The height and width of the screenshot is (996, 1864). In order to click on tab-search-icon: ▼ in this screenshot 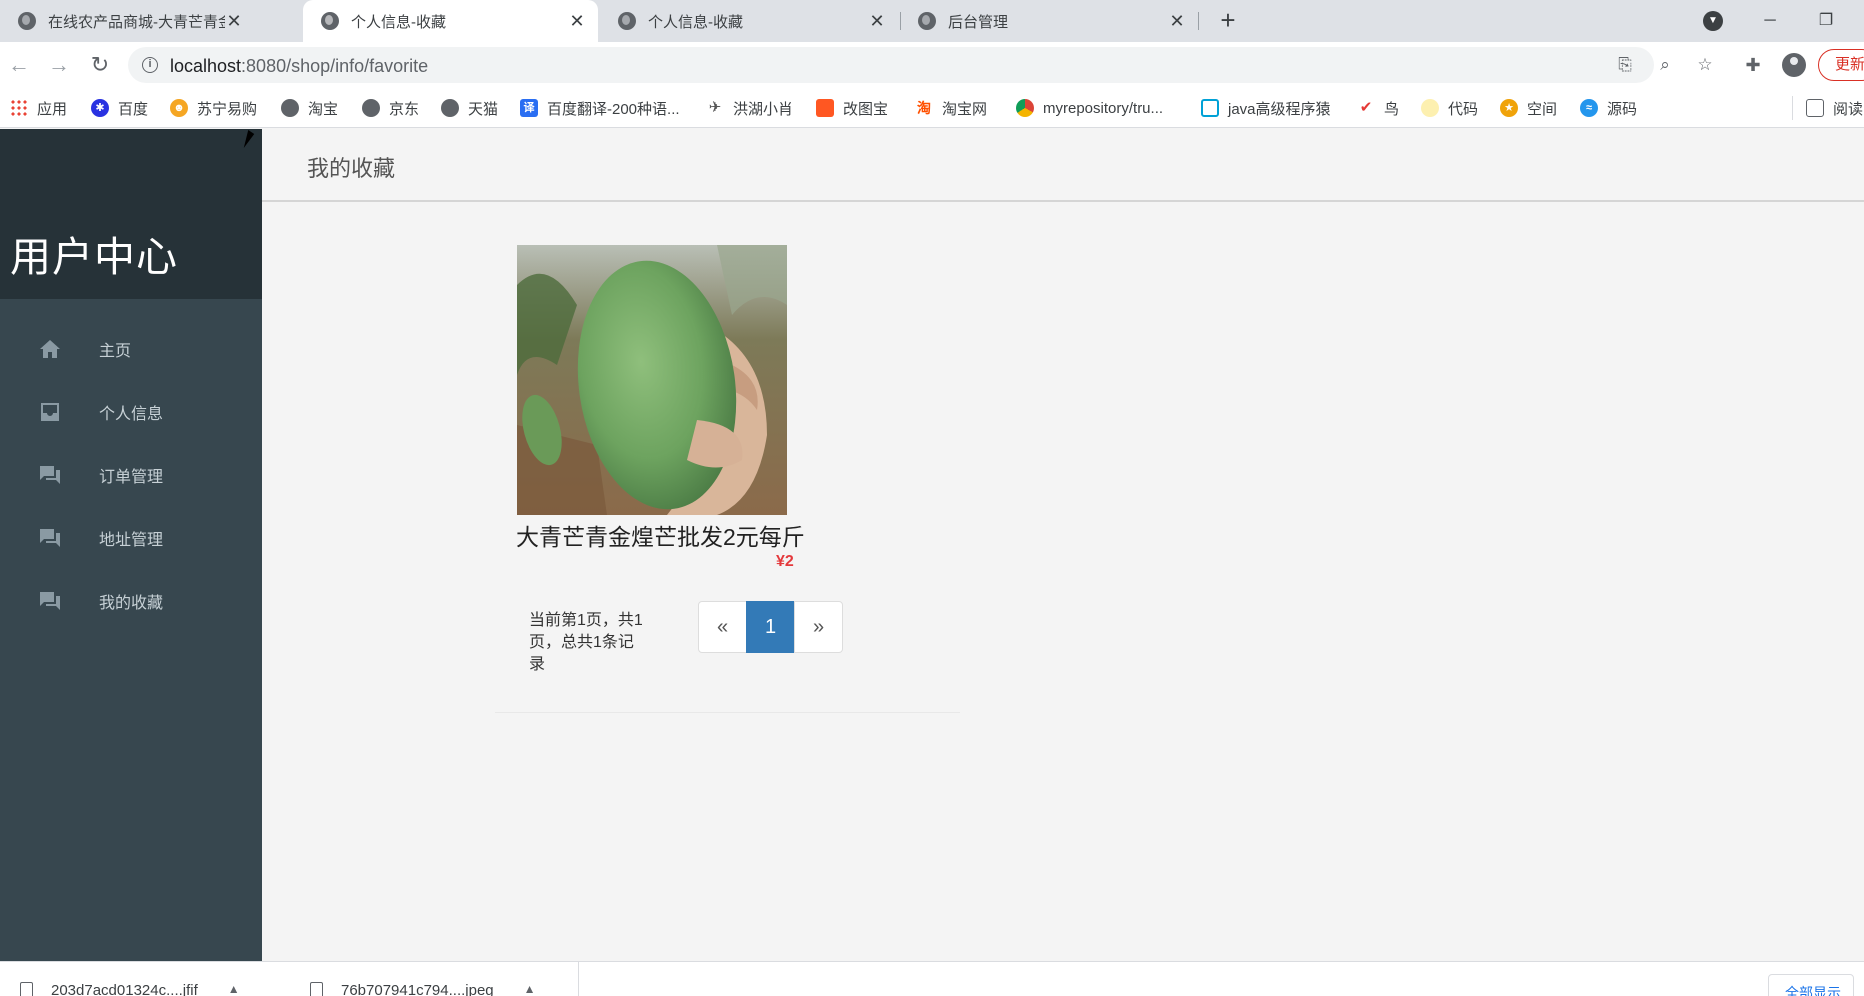, I will do `click(1713, 21)`.